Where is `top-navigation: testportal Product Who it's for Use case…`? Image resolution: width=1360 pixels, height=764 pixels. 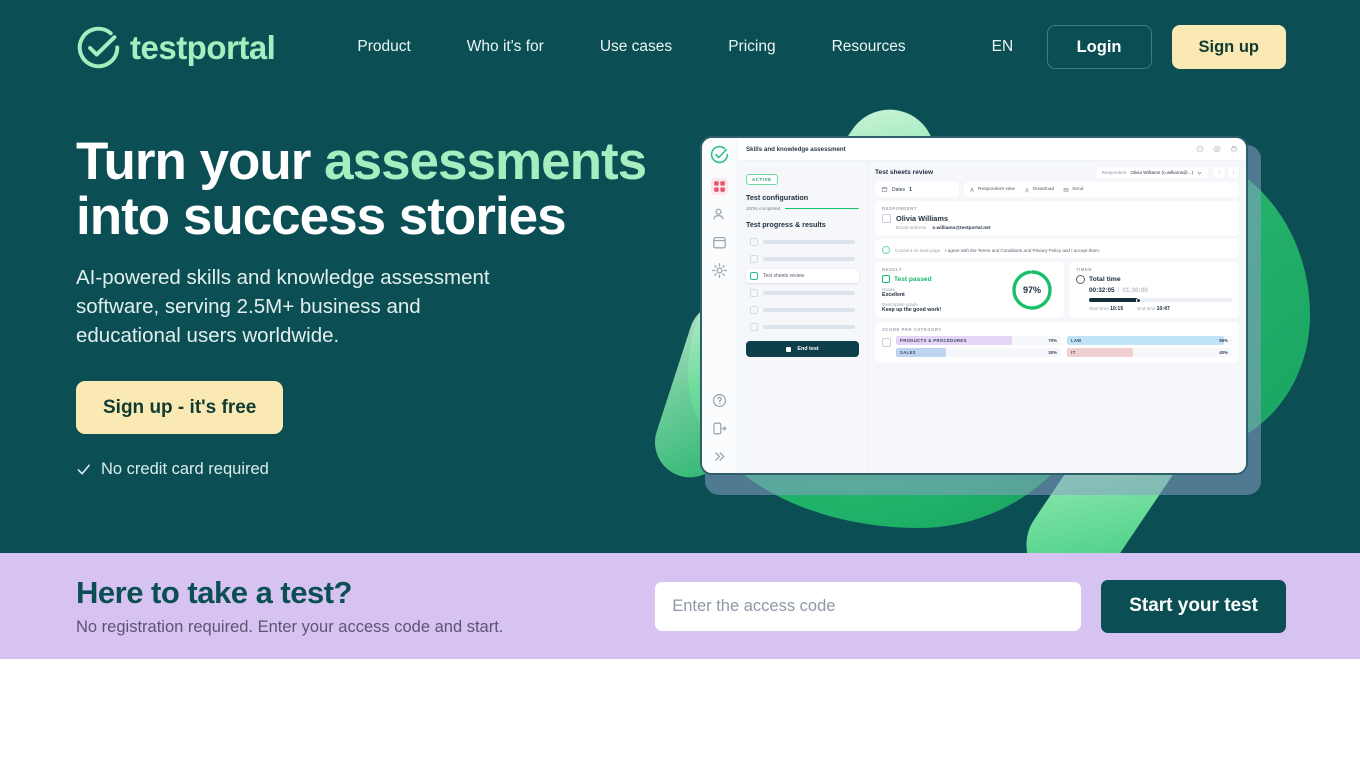
top-navigation: testportal Product Who it's for Use case… is located at coordinates (680, 47).